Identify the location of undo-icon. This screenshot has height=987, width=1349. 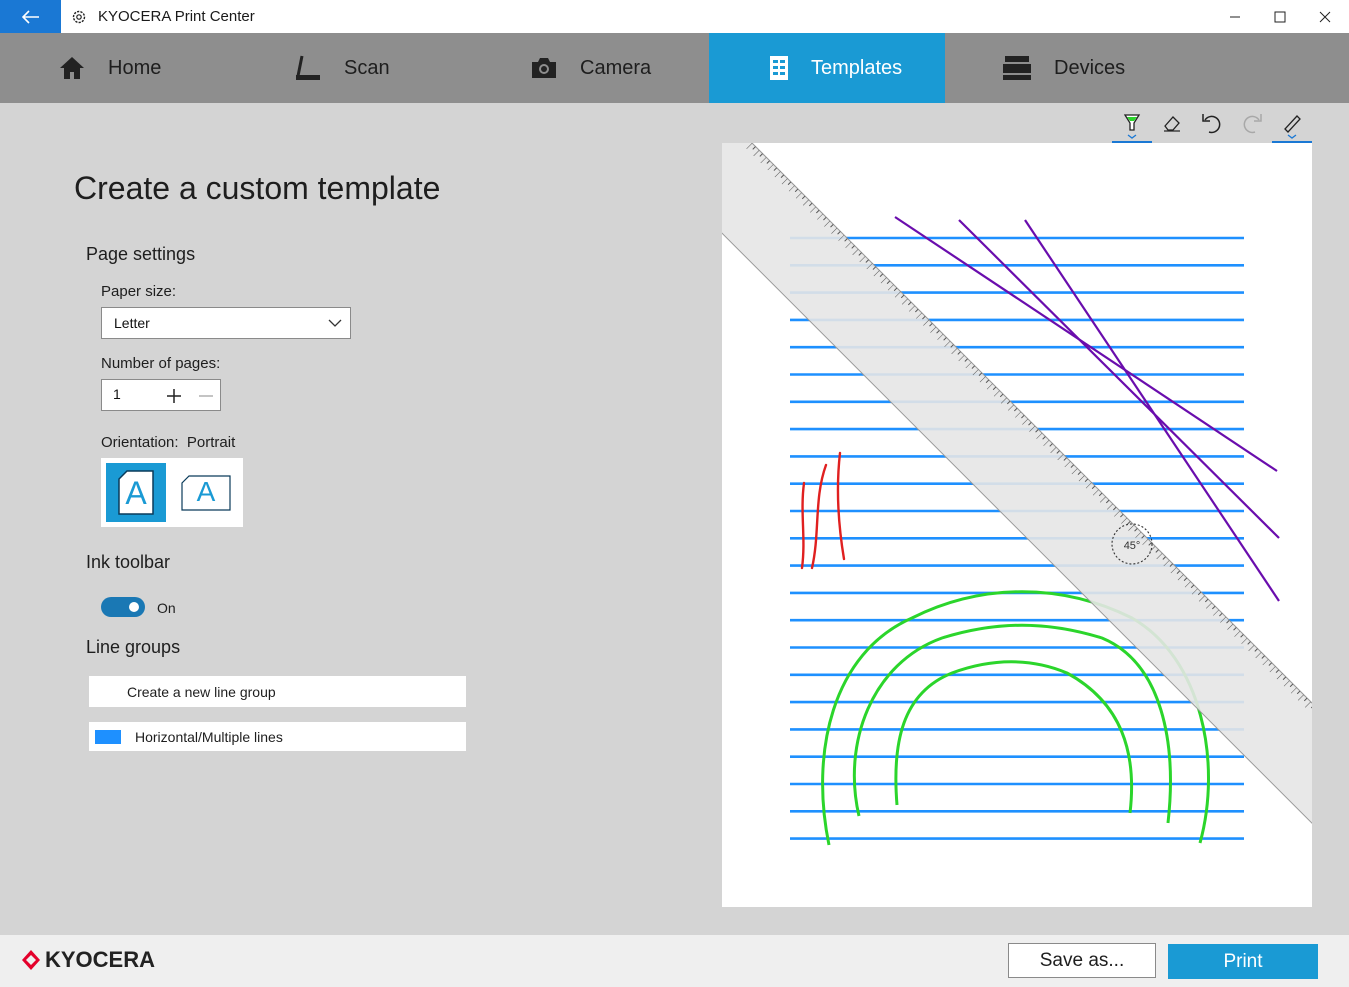
(1212, 123).